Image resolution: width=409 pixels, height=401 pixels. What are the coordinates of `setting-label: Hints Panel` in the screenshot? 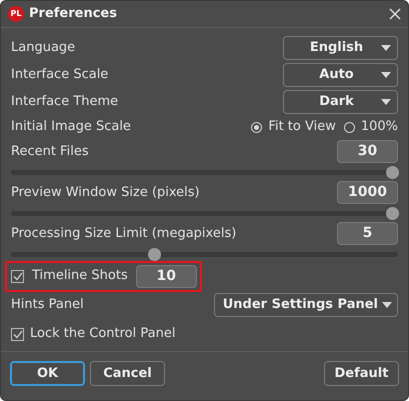 It's located at (47, 305).